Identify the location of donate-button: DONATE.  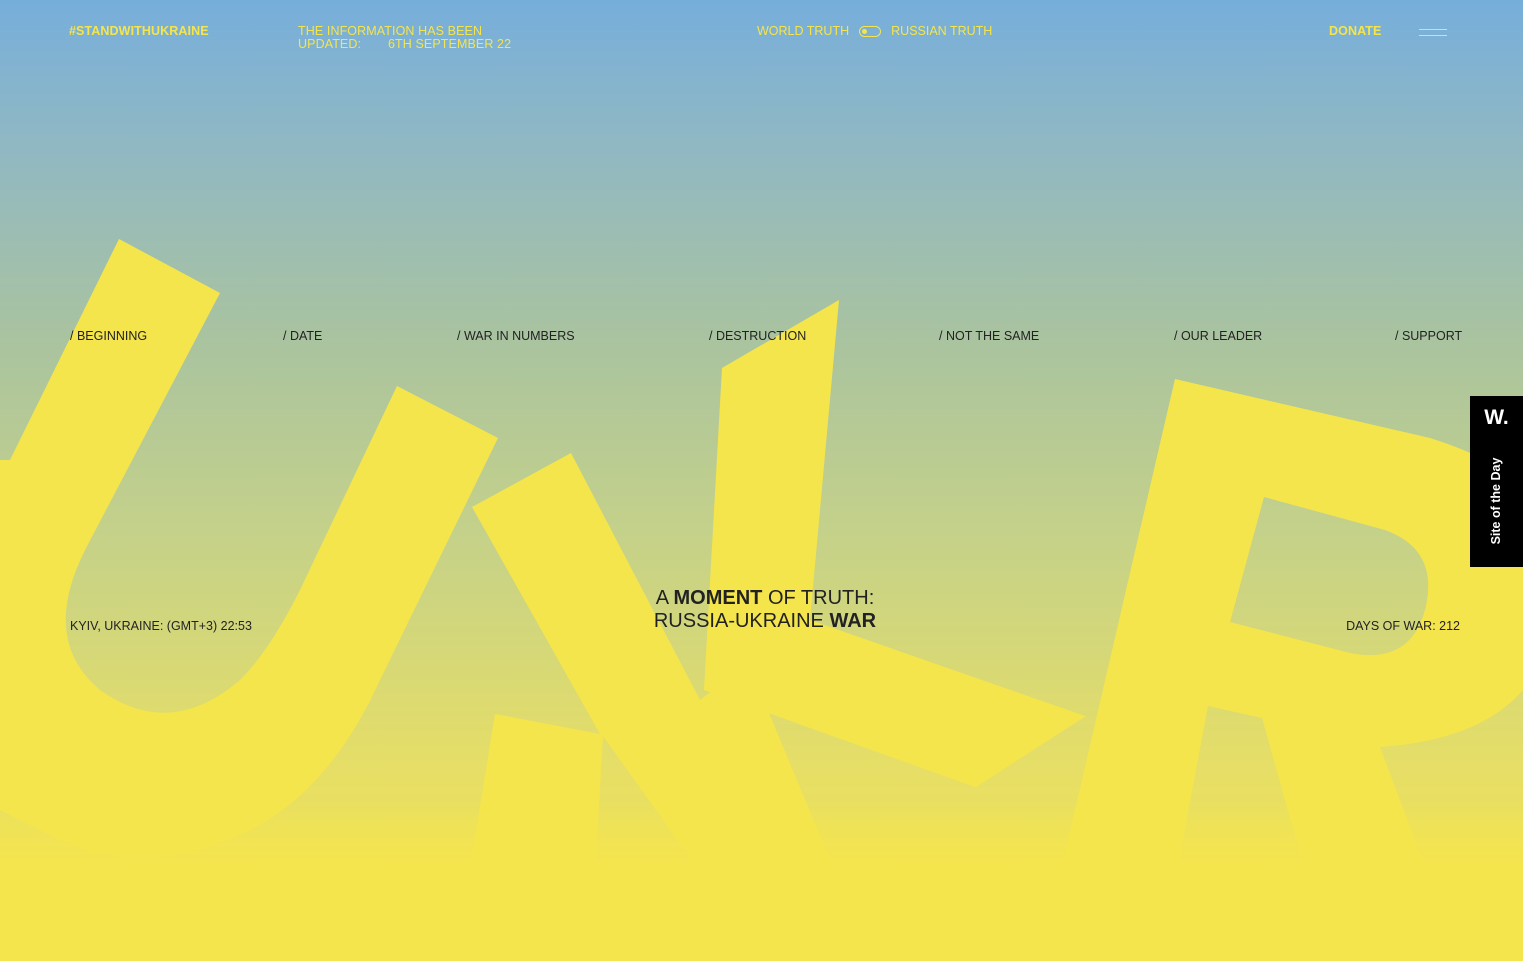
(1355, 31).